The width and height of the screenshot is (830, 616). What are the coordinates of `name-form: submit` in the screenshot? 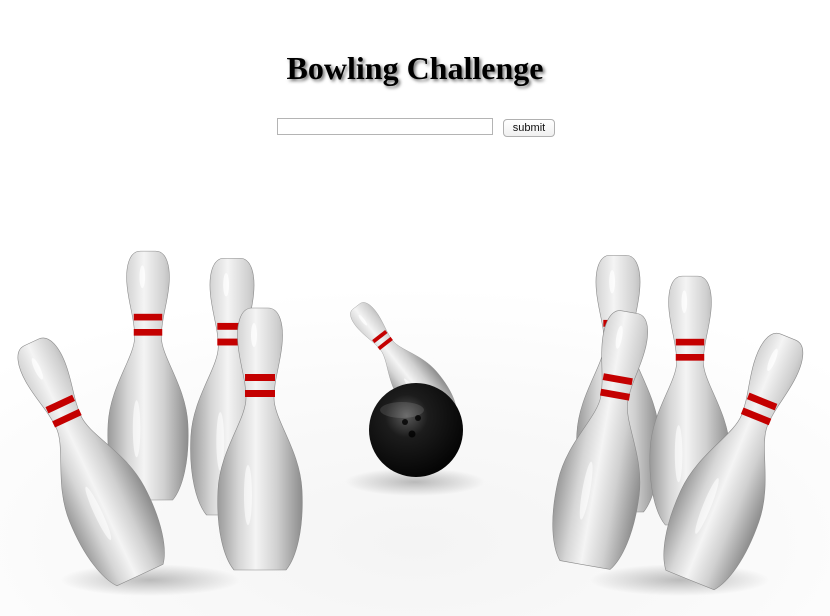 It's located at (422, 129).